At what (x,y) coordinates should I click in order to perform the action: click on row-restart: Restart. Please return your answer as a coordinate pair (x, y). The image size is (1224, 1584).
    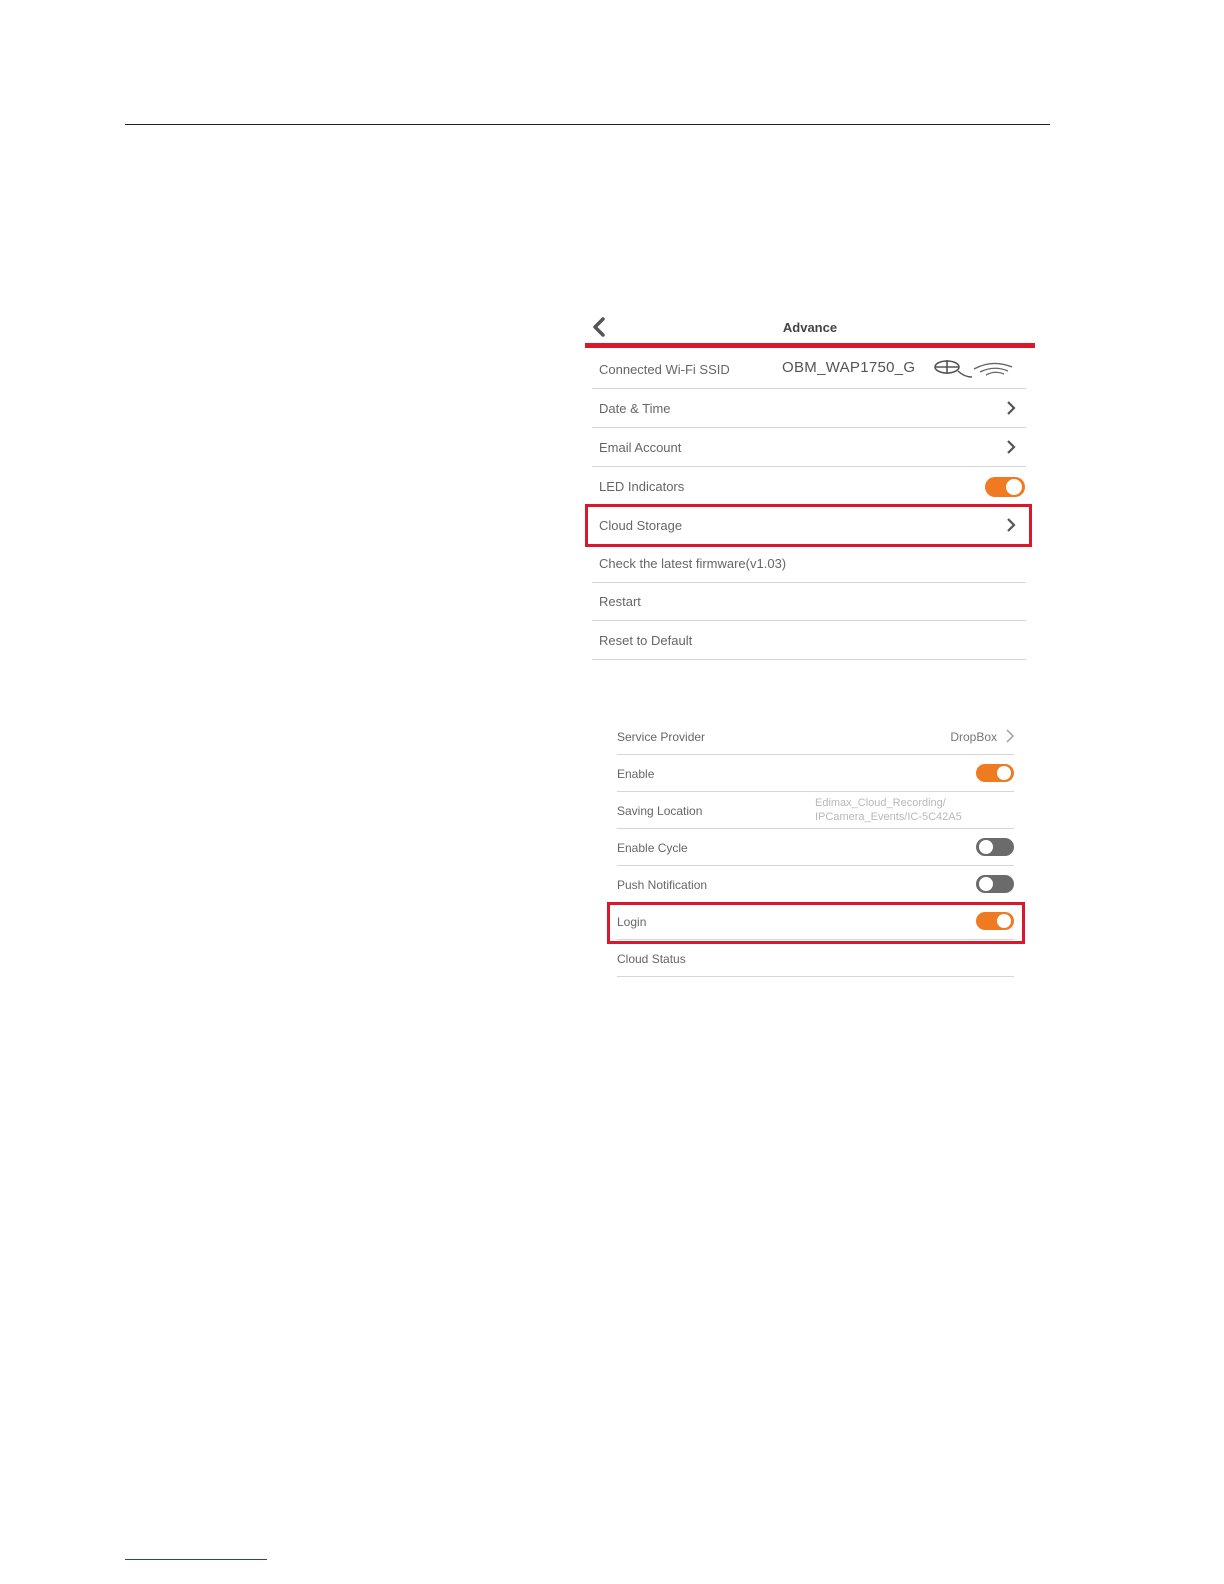
    Looking at the image, I should click on (809, 601).